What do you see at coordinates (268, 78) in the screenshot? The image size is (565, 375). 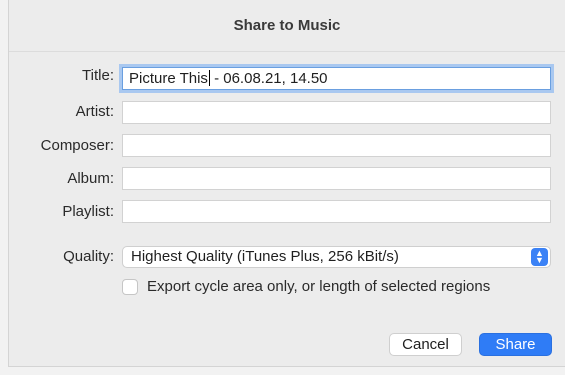 I see `title-field-text-after: - 06.08.21, 14.50` at bounding box center [268, 78].